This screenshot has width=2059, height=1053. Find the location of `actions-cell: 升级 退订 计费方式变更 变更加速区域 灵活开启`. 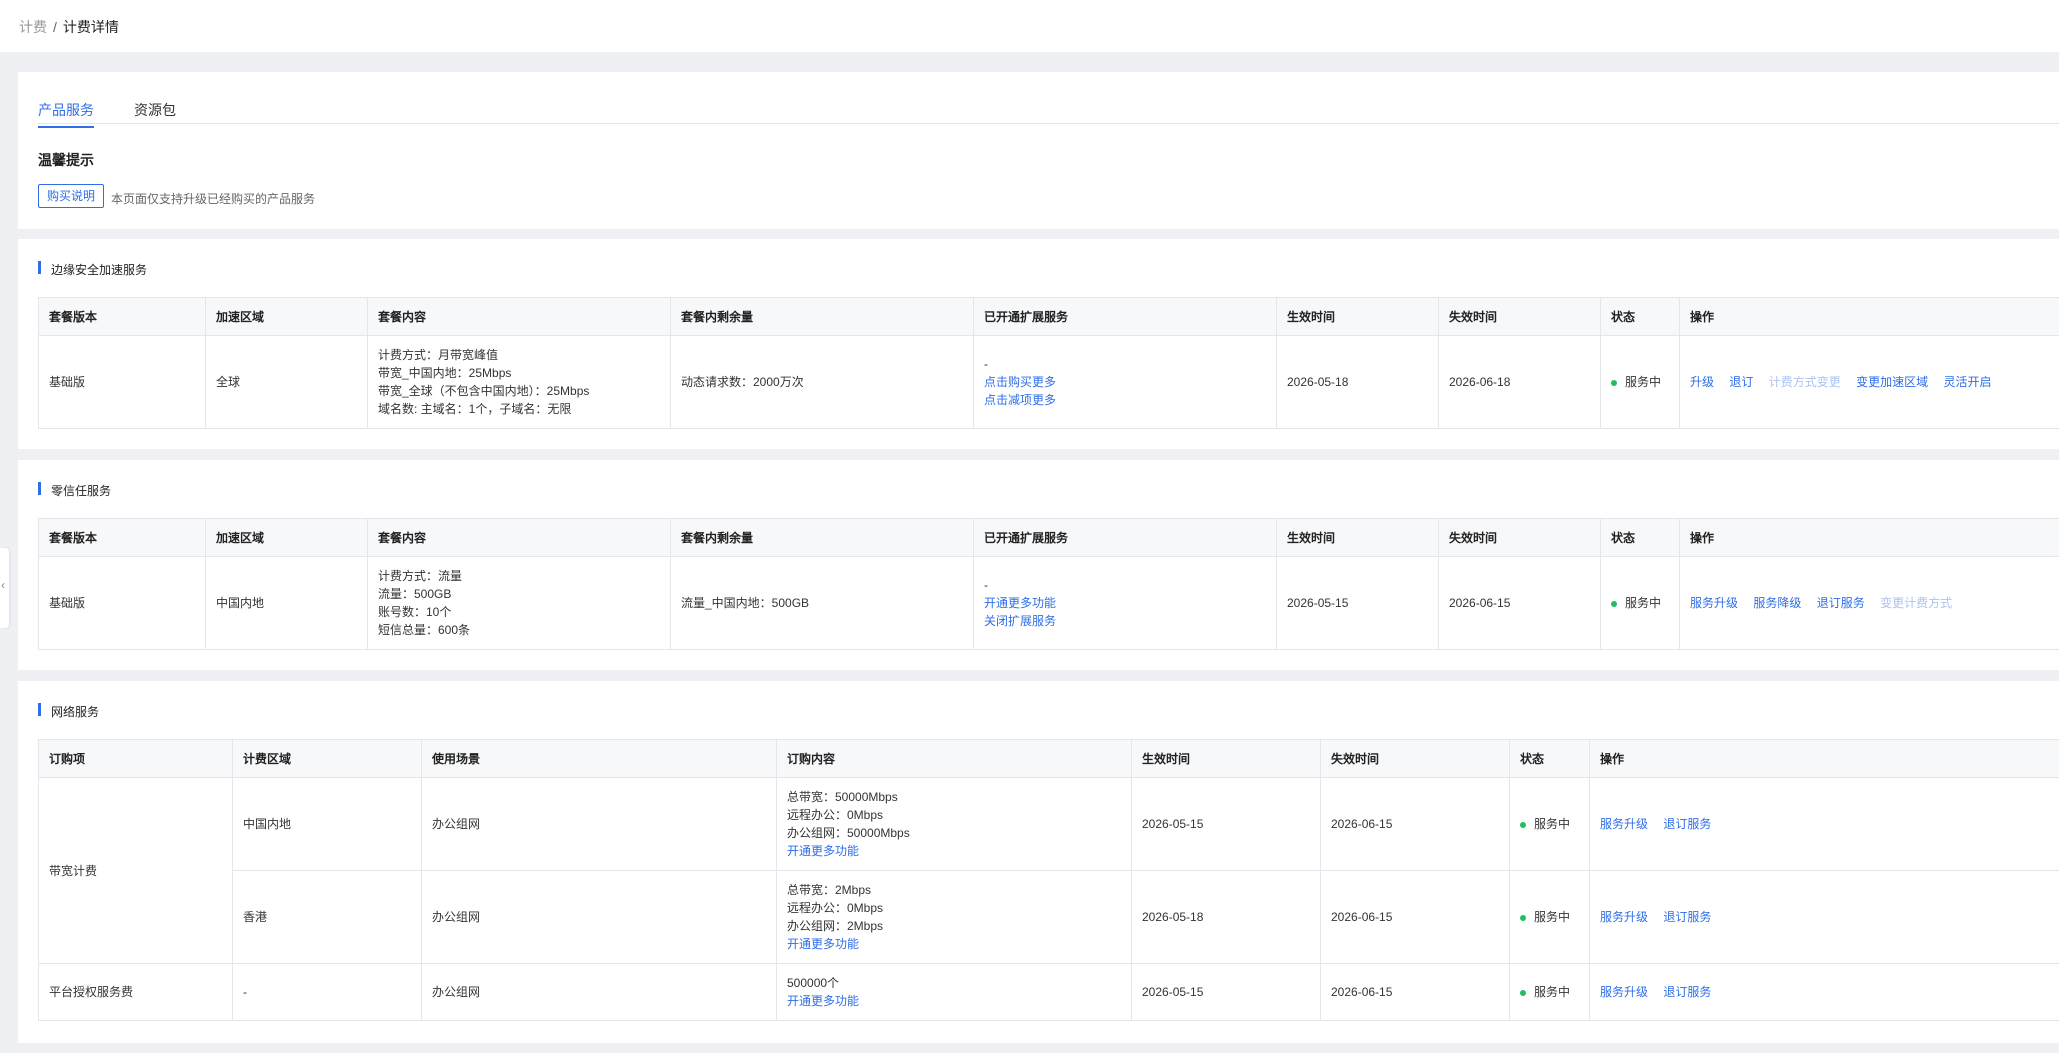

actions-cell: 升级 退订 计费方式变更 变更加速区域 灵活开启 is located at coordinates (1869, 382).